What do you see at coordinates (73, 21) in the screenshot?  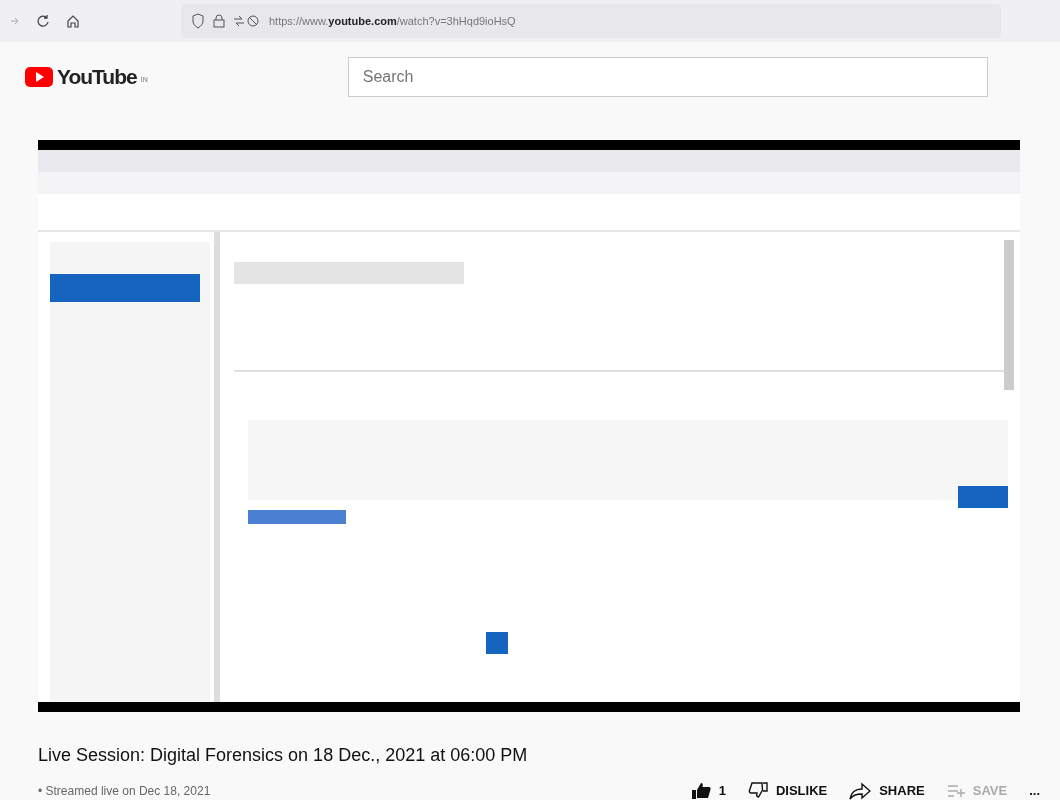 I see `home-icon` at bounding box center [73, 21].